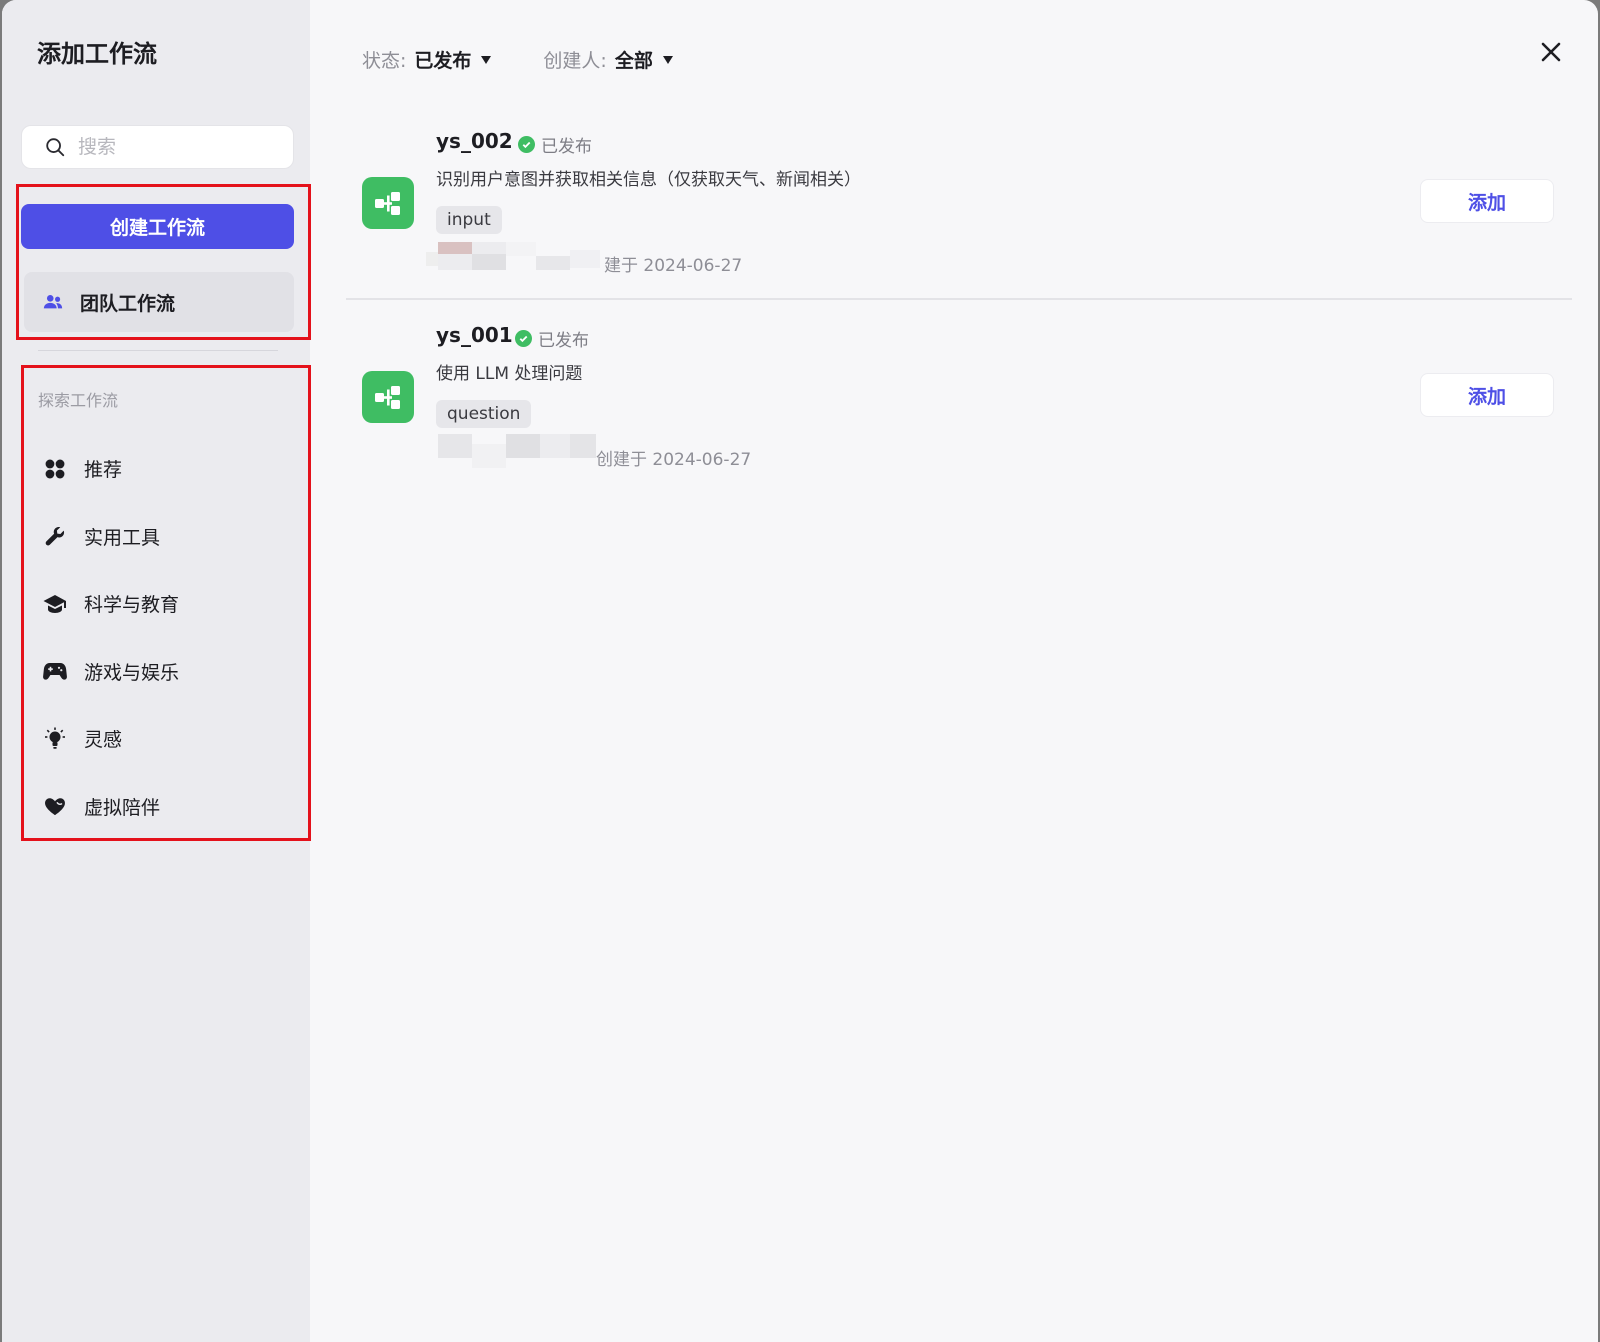  I want to click on created-date: 创建于 2024-06-27, so click(674, 460).